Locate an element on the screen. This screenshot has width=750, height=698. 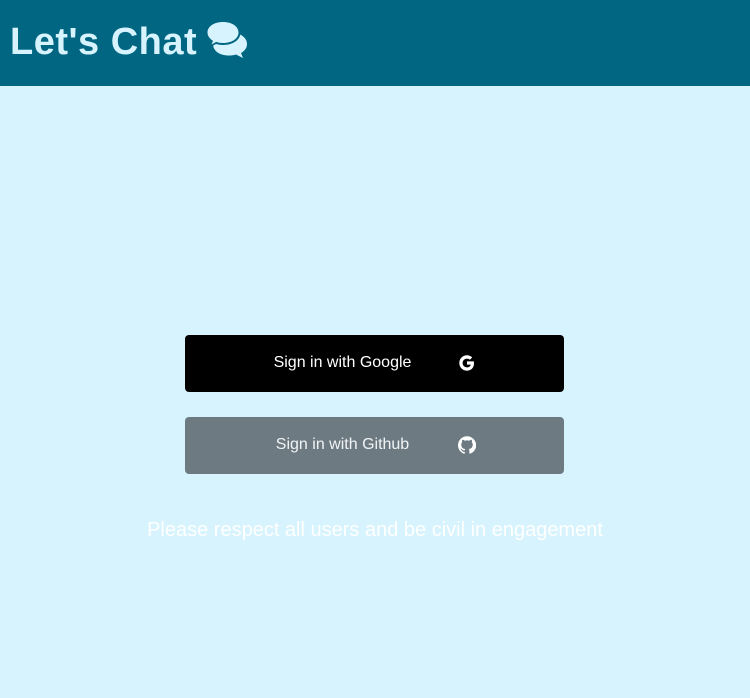
app-header: Let's Chat is located at coordinates (375, 43).